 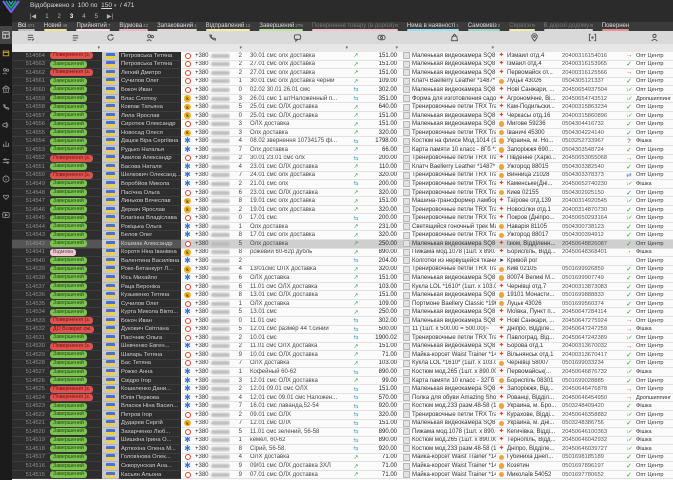 I want to click on chevron-down-icon: ▾, so click(x=115, y=6).